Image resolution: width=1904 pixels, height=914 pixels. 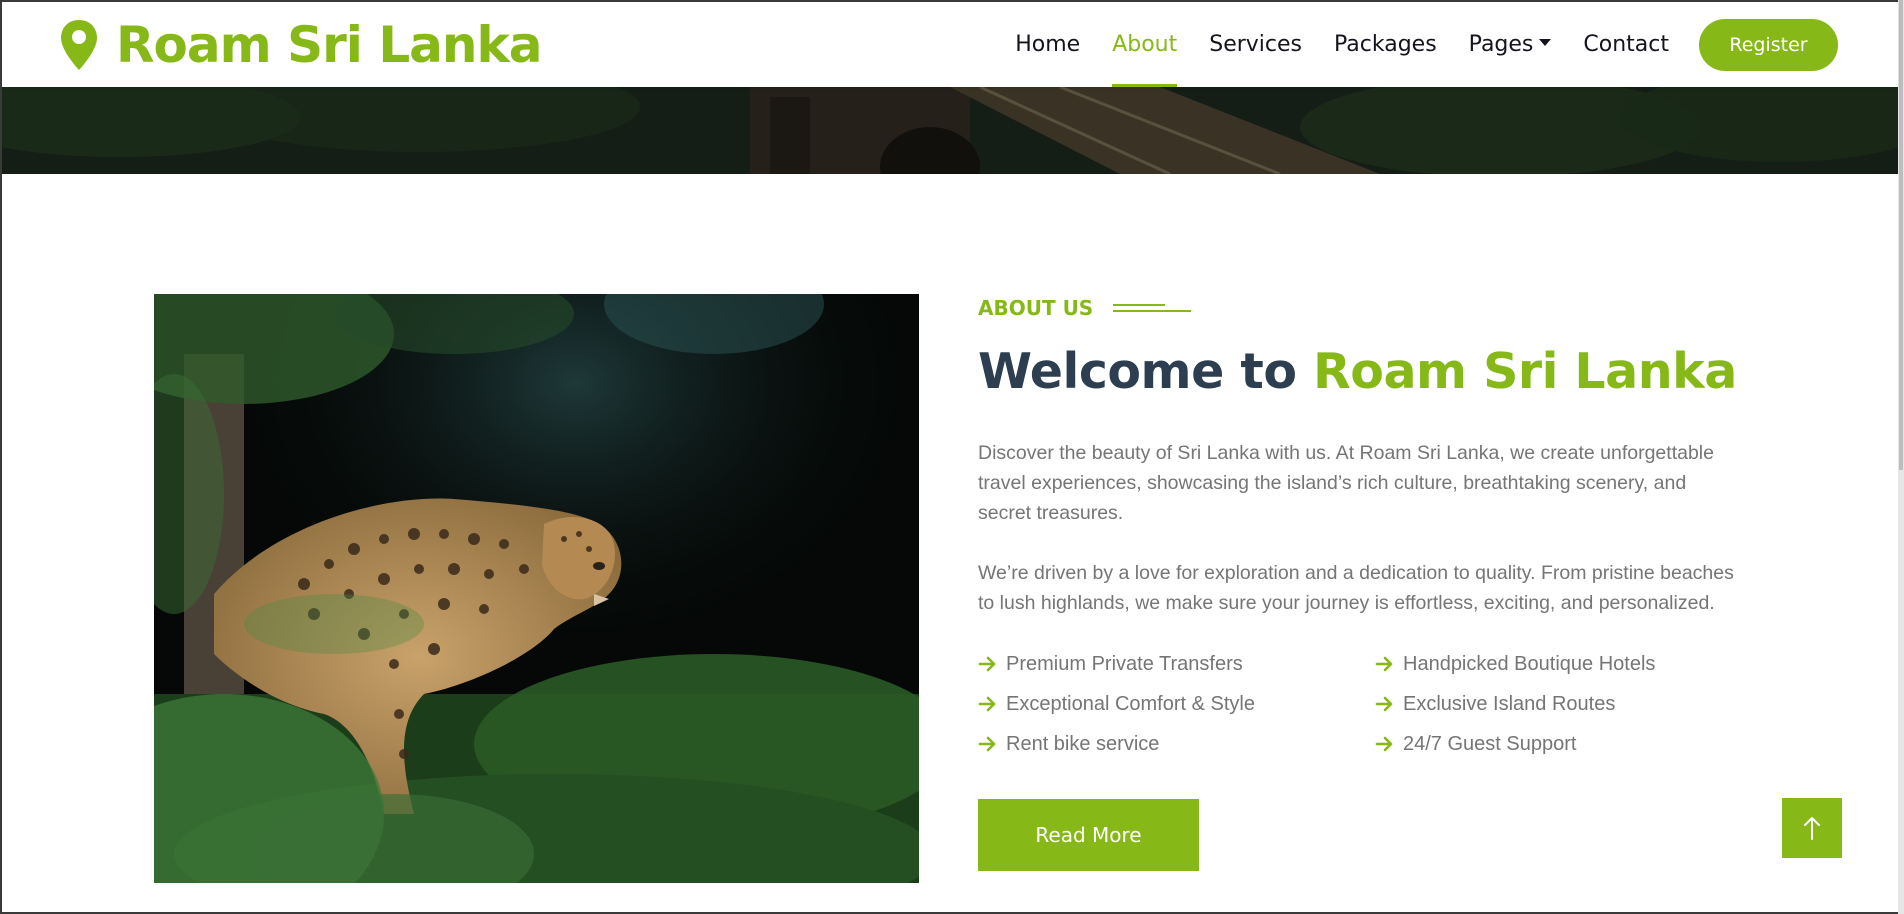 I want to click on feature-label: Exceptional Comfort & Style, so click(x=1130, y=703).